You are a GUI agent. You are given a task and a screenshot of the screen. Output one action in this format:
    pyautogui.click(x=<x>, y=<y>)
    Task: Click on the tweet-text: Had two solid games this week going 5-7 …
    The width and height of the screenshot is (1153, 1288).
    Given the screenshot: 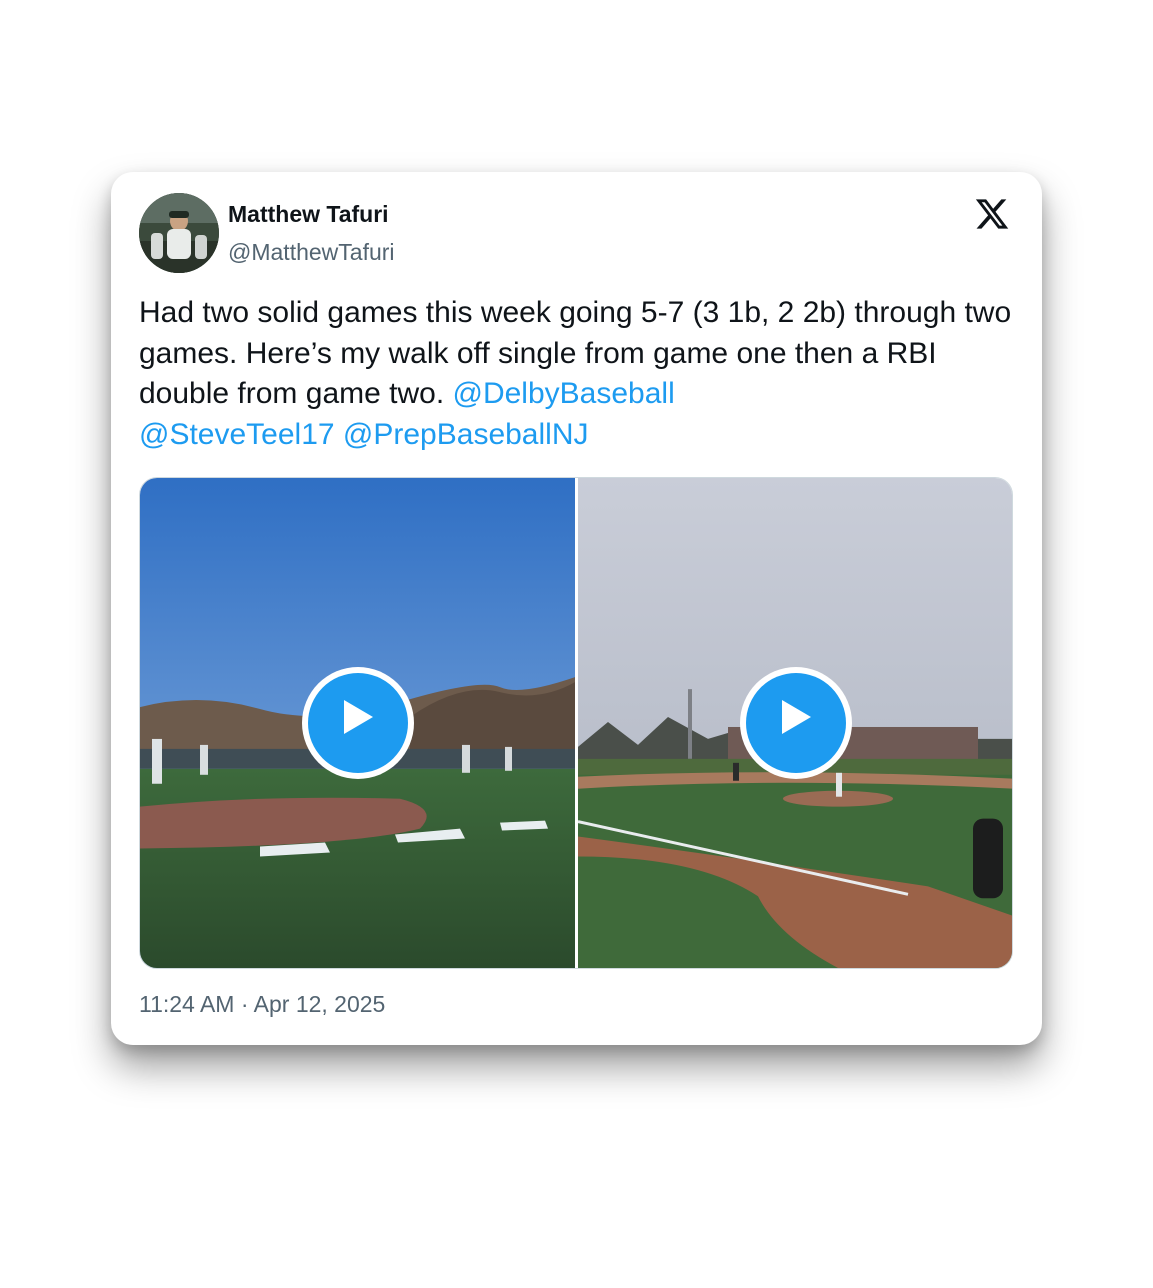 What is the action you would take?
    pyautogui.click(x=579, y=374)
    